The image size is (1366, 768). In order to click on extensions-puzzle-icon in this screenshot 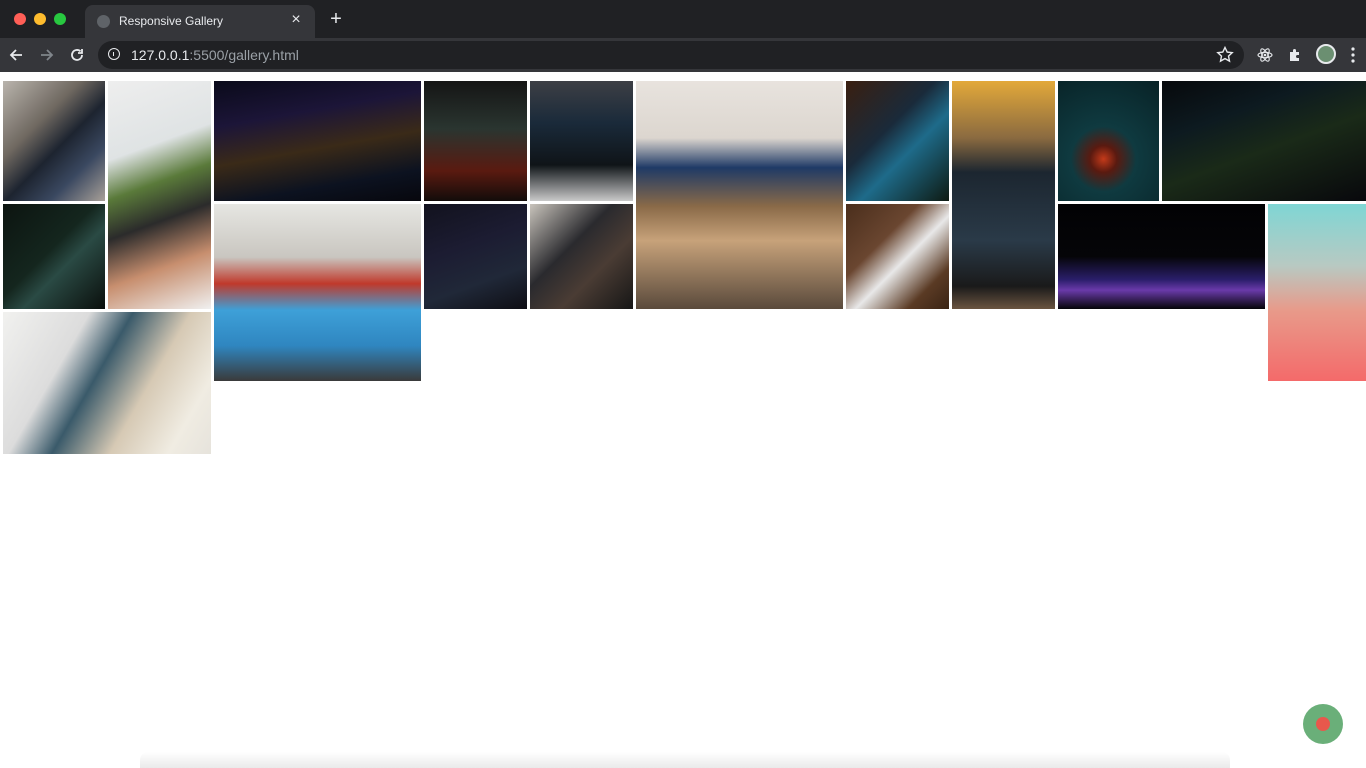, I will do `click(1295, 55)`.